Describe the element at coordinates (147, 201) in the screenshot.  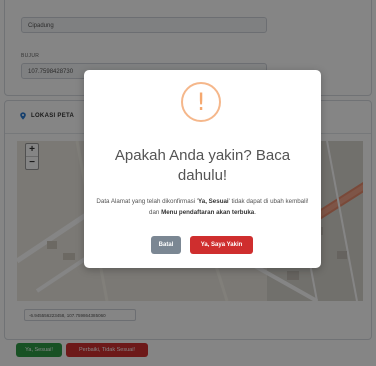
I see `dialog-text-part: Data Alamat yang telah dikonfirmasi '` at that location.